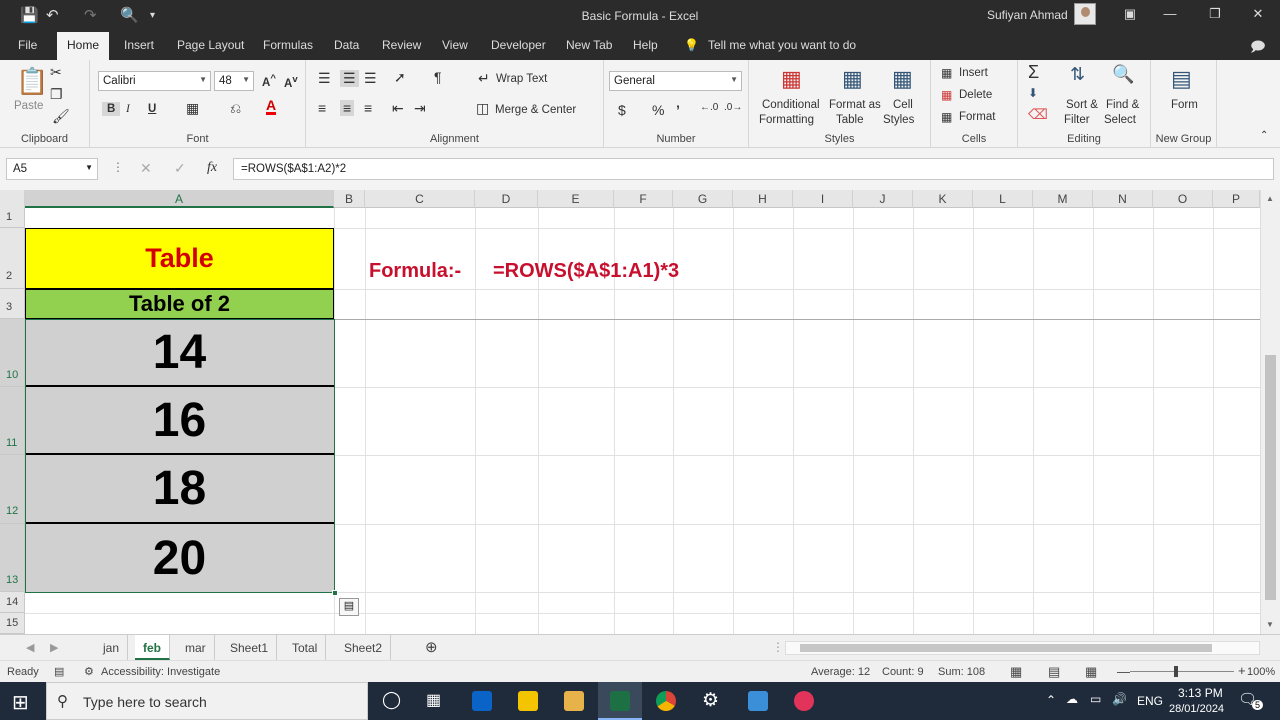  Describe the element at coordinates (658, 110) in the screenshot. I see `percent-button: %` at that location.